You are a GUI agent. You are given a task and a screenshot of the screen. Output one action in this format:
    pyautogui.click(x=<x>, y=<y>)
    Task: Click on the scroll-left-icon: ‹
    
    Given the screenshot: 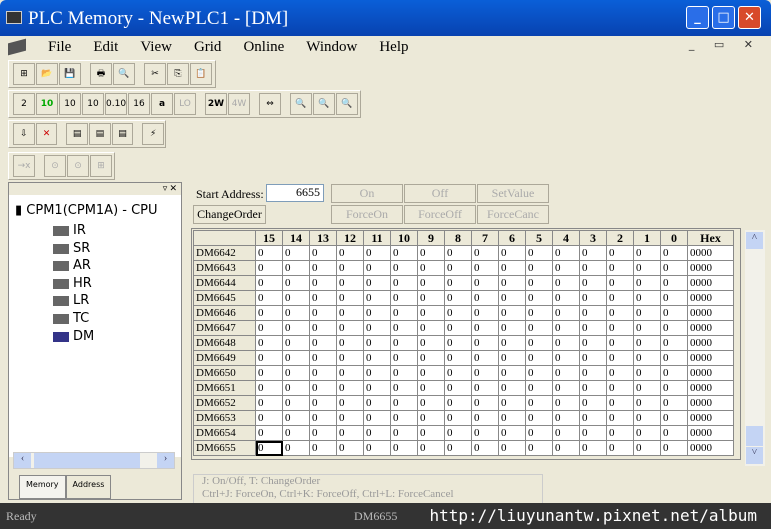 What is the action you would take?
    pyautogui.click(x=22, y=460)
    